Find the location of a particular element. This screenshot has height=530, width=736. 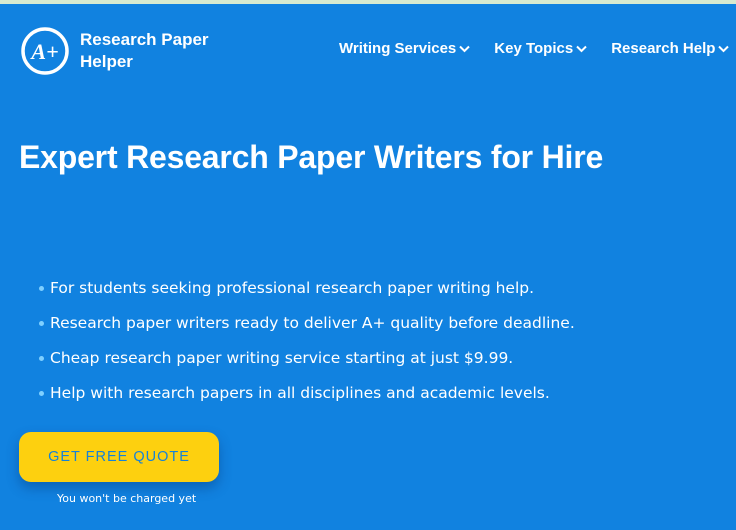

logo-name-line1: Research Paper is located at coordinates (144, 39).